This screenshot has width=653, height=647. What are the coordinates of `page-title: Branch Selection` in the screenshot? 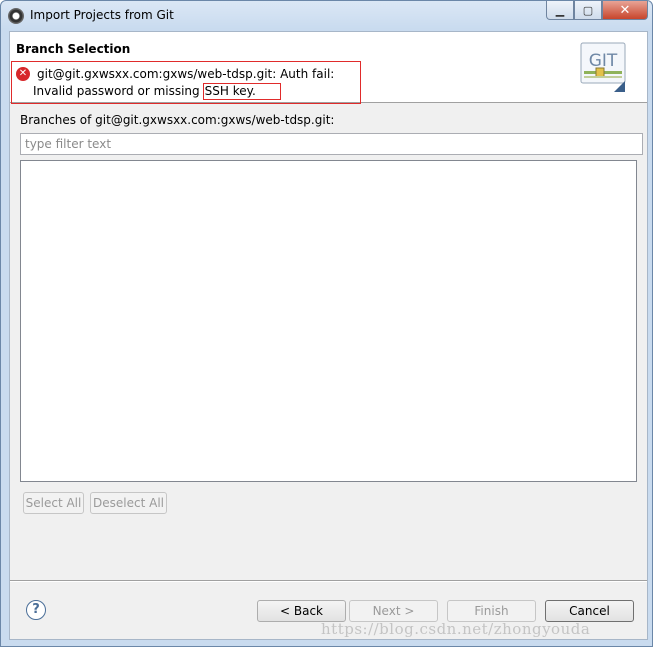 It's located at (73, 49).